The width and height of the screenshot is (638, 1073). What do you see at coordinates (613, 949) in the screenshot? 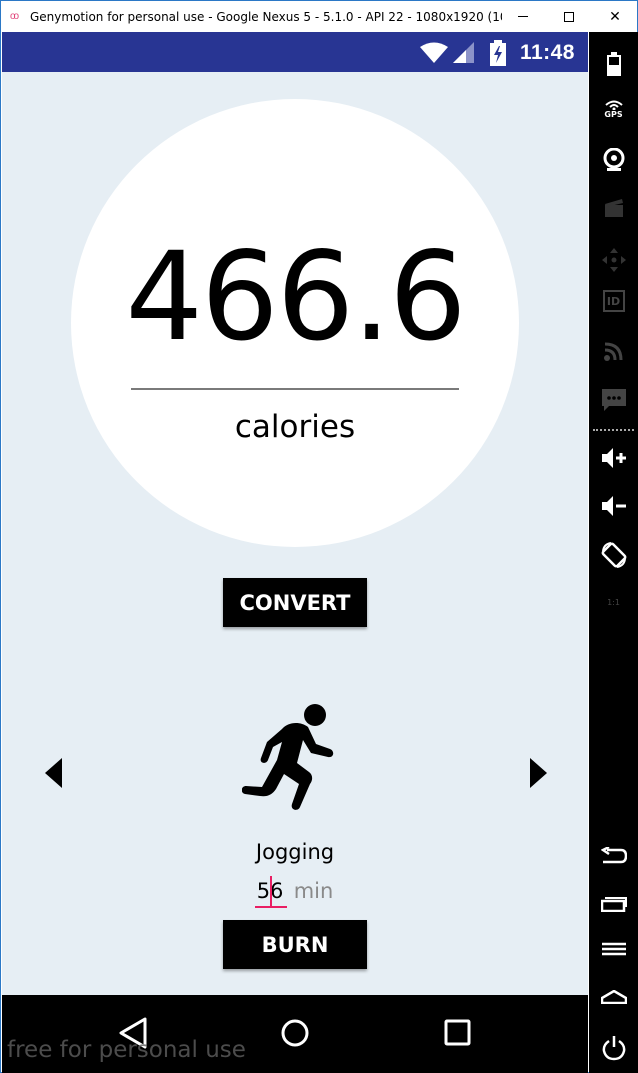
I see `menu-icon` at bounding box center [613, 949].